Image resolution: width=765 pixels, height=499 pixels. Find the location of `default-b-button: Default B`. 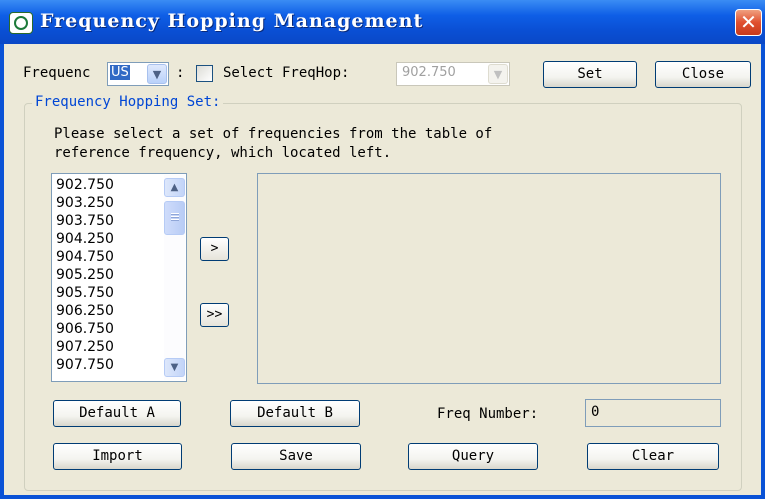

default-b-button: Default B is located at coordinates (295, 413).